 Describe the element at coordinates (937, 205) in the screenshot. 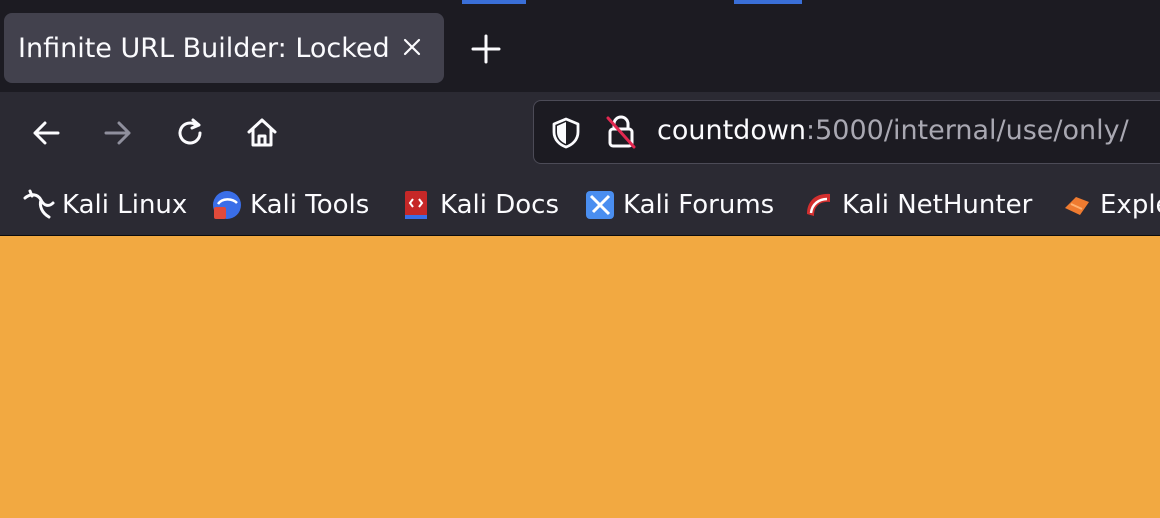

I see `bookmark-label: Kali NetHunter` at that location.